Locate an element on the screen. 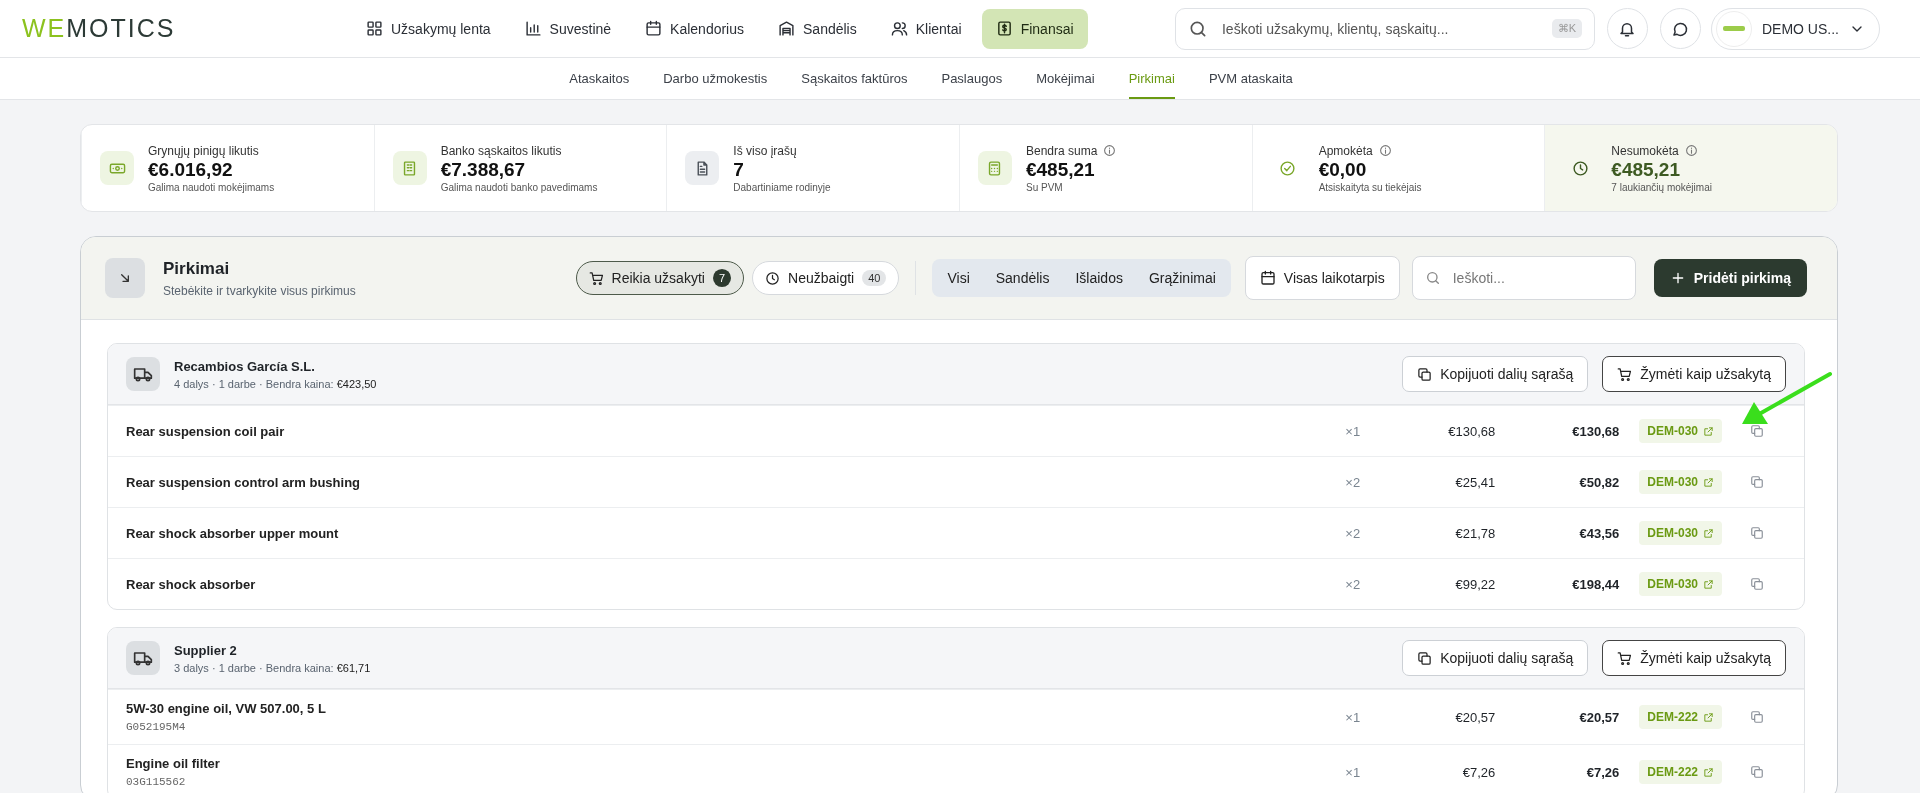 This screenshot has height=793, width=1920. nav-tab: Užsakymų lenta is located at coordinates (428, 28).